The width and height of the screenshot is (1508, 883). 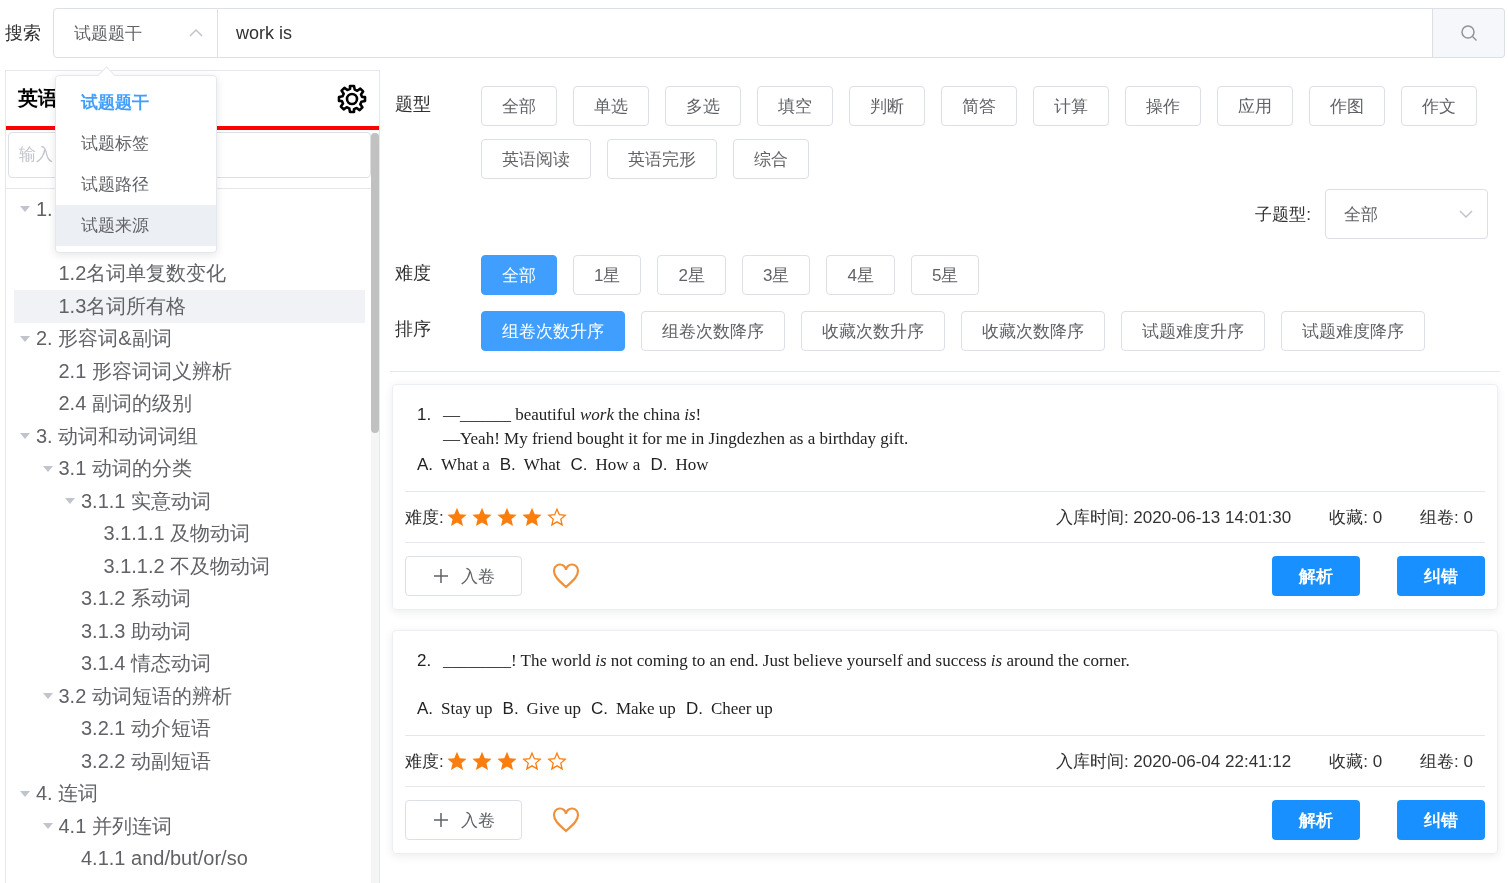 I want to click on tree-item: 3.1.1.1 及物动词, so click(x=132, y=533).